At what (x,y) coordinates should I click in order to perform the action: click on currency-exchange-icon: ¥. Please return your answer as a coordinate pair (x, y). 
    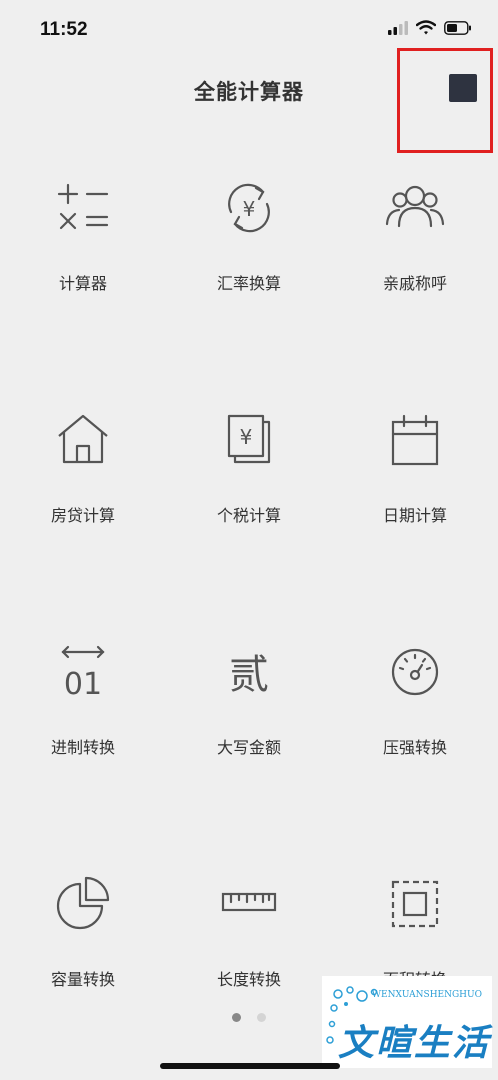
    Looking at the image, I should click on (249, 208).